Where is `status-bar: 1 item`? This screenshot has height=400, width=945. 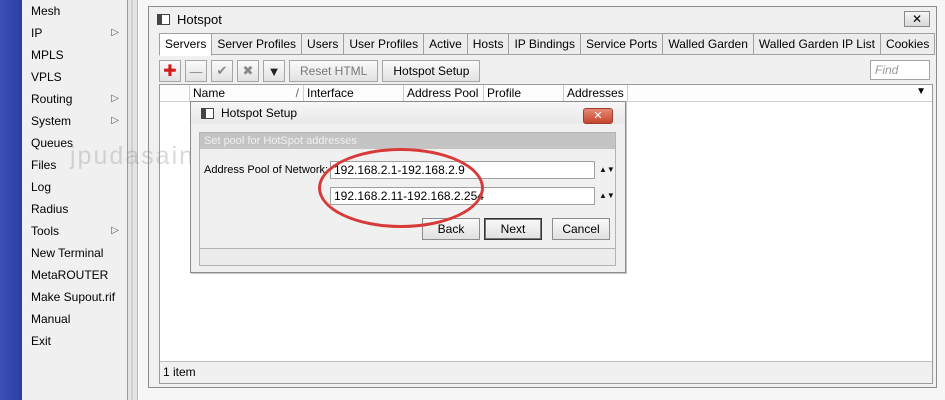
status-bar: 1 item is located at coordinates (546, 372).